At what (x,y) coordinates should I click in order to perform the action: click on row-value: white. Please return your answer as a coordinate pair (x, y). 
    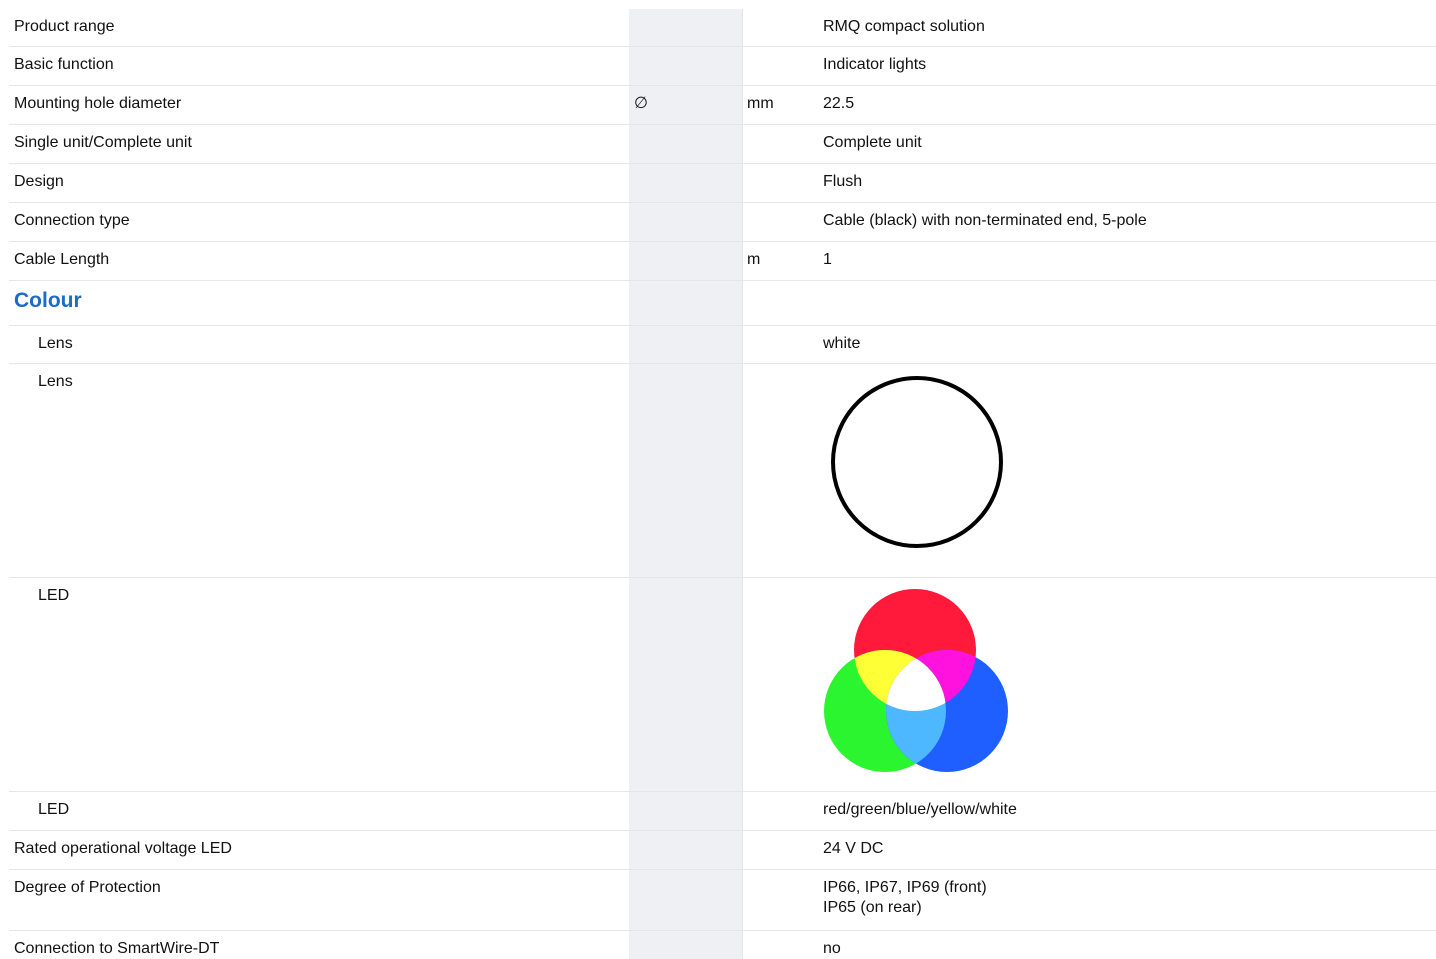
    Looking at the image, I should click on (842, 343).